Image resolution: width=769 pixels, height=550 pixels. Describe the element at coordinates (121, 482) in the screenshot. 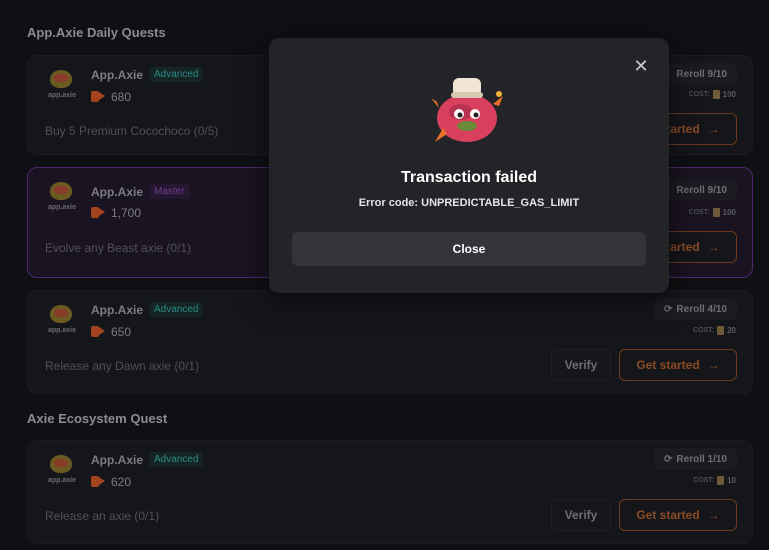

I see `quest-points: 620` at that location.